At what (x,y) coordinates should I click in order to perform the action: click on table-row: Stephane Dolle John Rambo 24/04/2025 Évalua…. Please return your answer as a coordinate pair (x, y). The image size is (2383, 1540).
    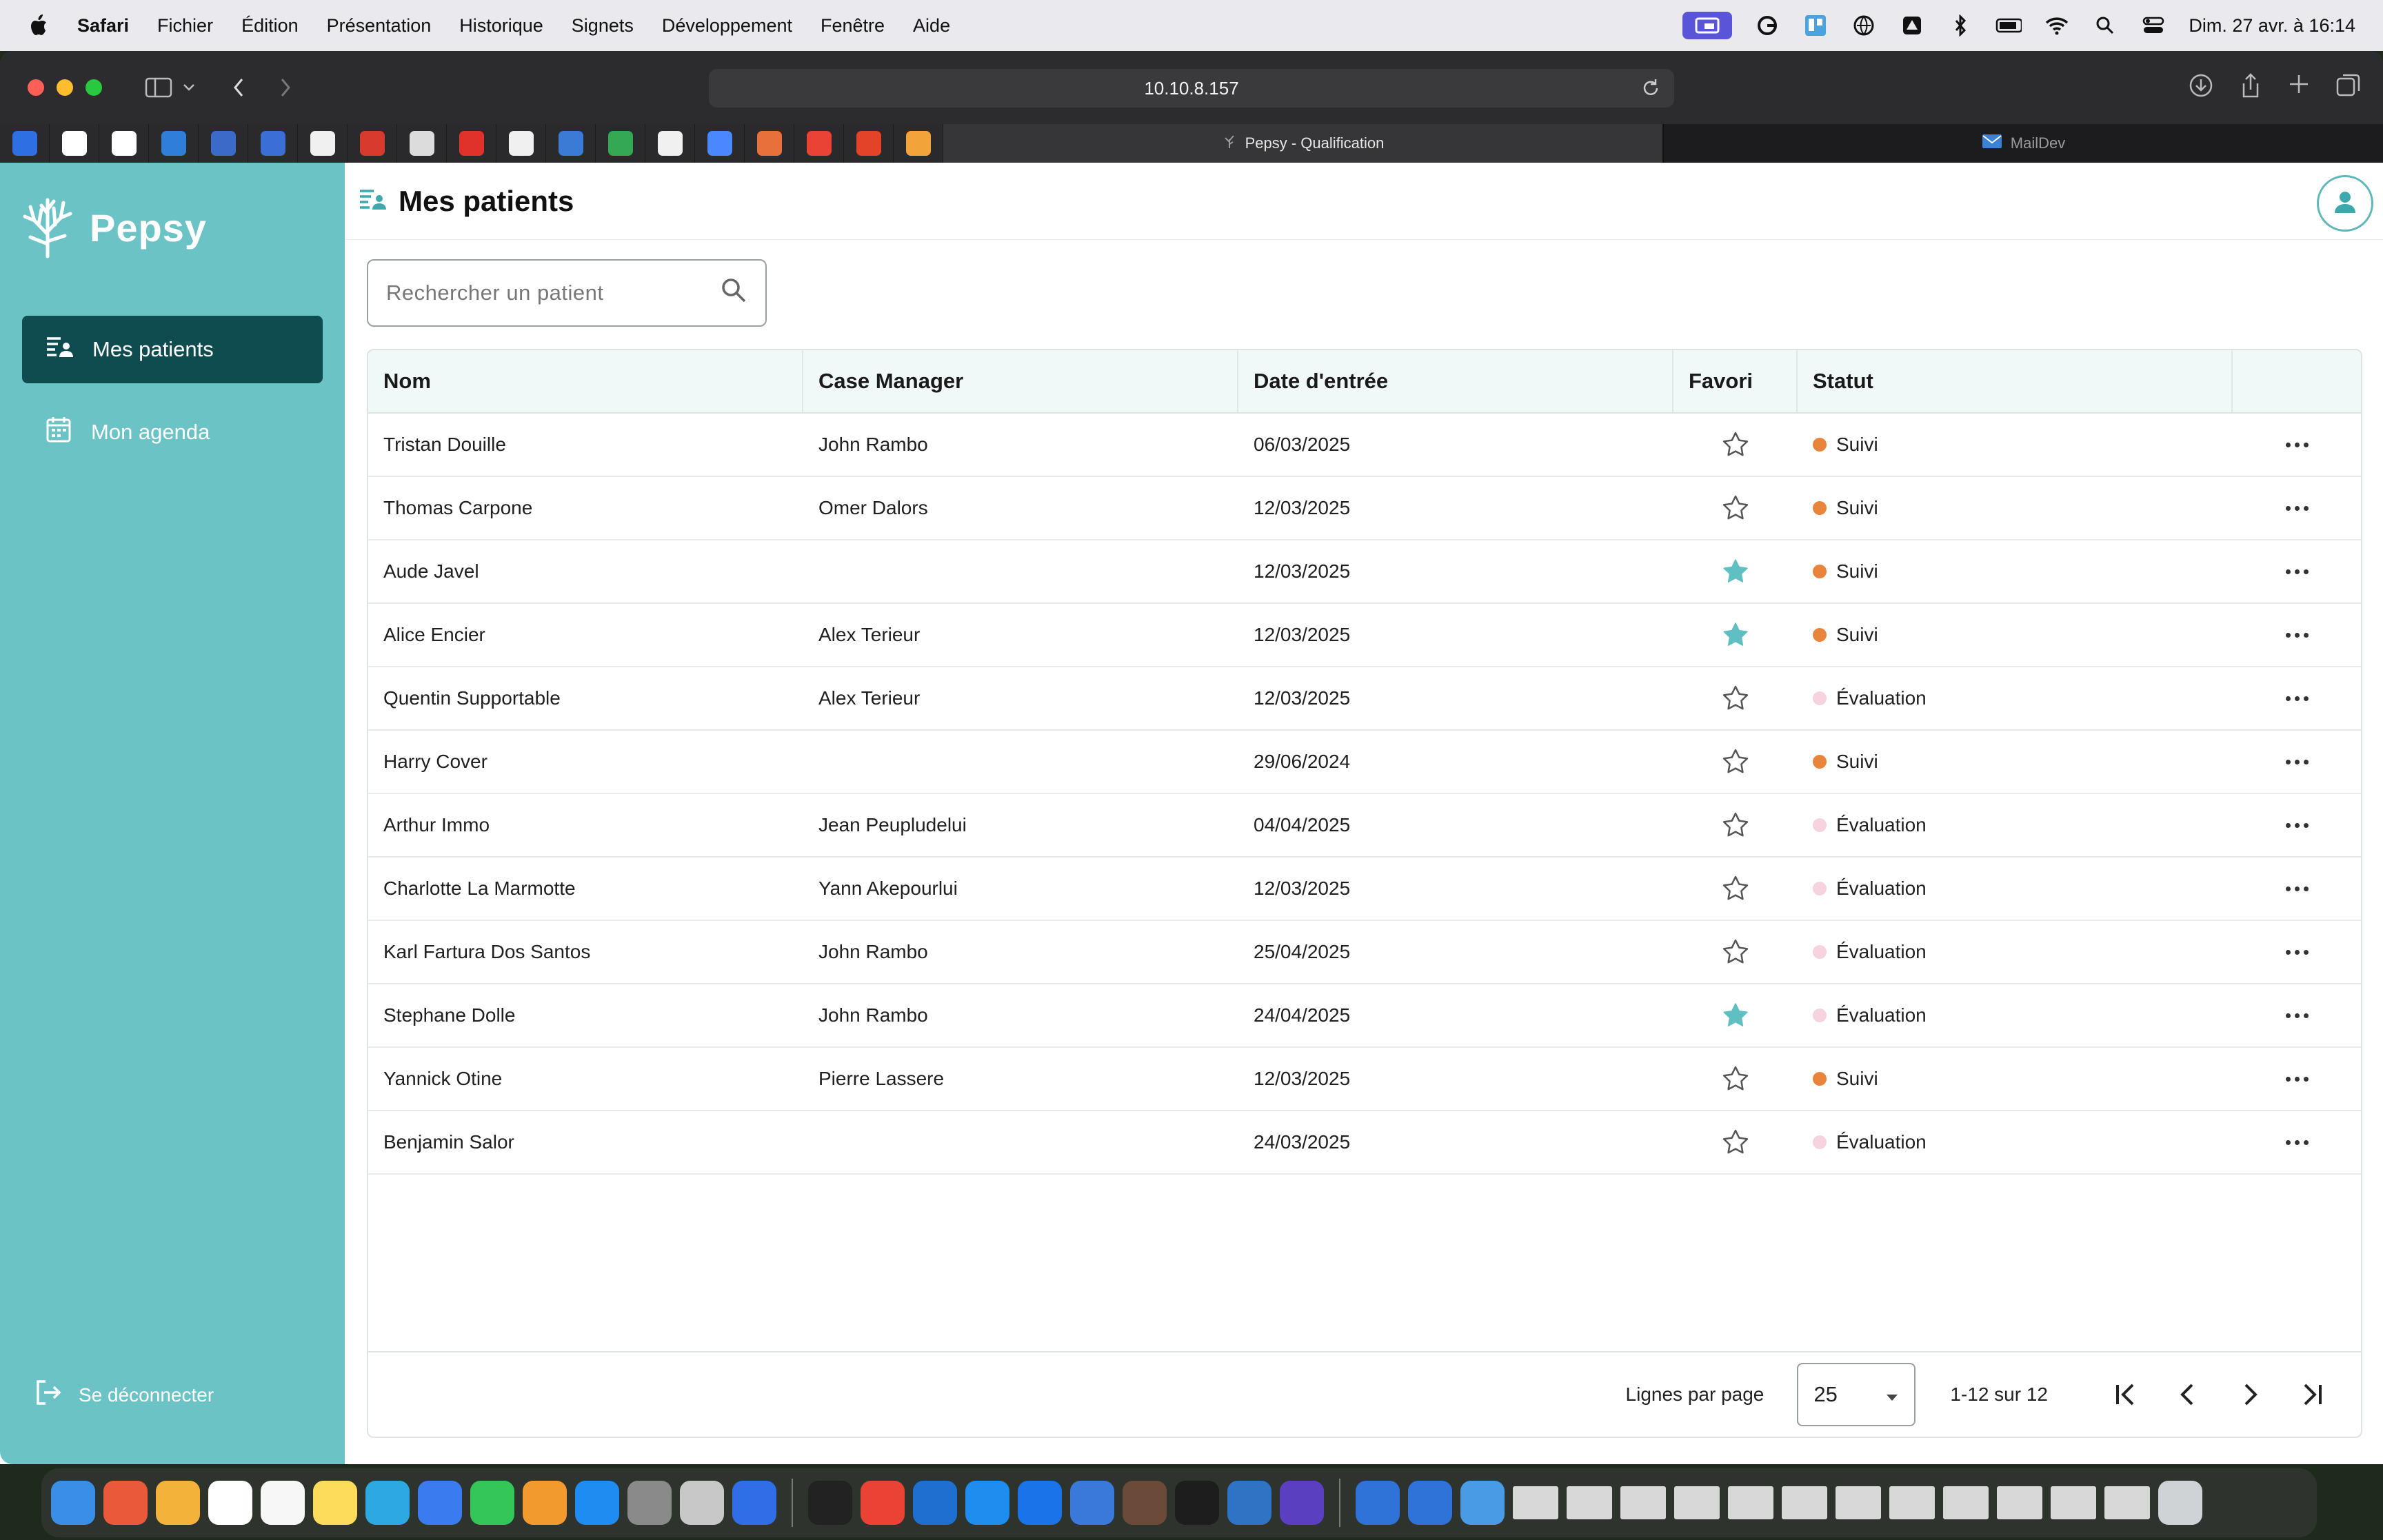
    Looking at the image, I should click on (1364, 1016).